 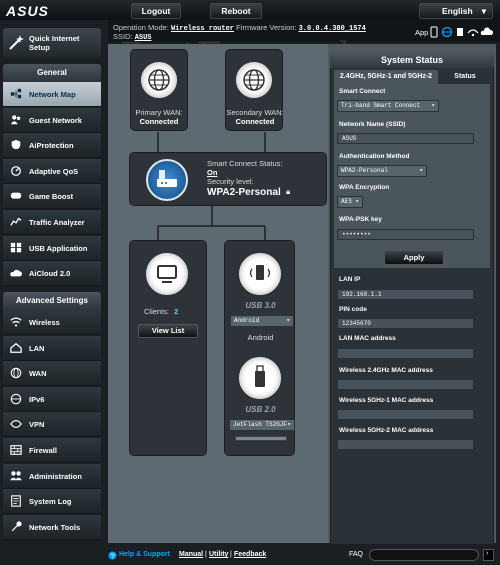 What do you see at coordinates (414, 257) in the screenshot?
I see `apply-button: Apply` at bounding box center [414, 257].